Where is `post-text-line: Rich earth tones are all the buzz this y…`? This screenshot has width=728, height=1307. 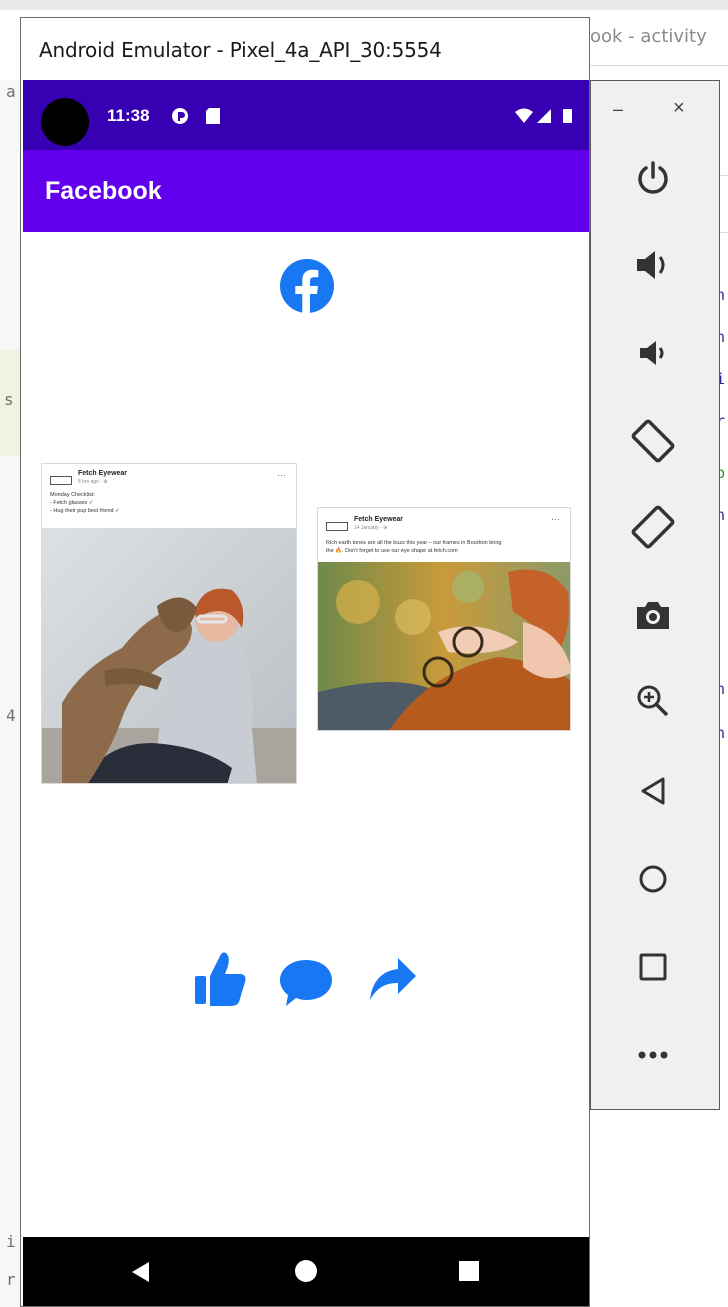 post-text-line: Rich earth tones are all the buzz this y… is located at coordinates (414, 543).